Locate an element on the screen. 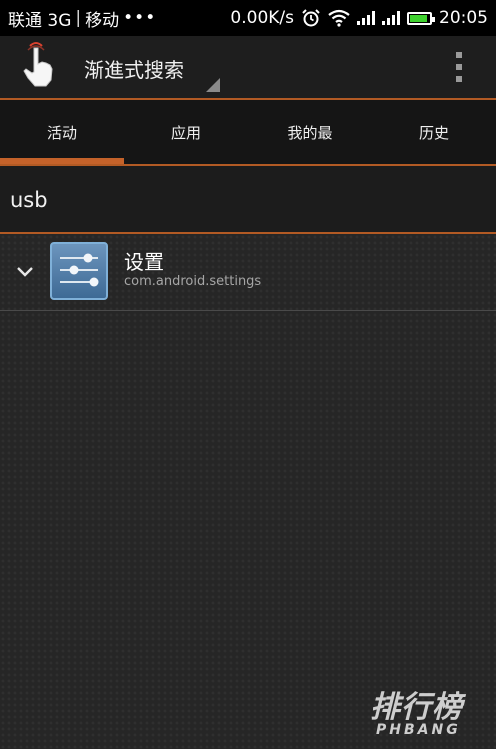  carrier-label-2: 移动 is located at coordinates (102, 20).